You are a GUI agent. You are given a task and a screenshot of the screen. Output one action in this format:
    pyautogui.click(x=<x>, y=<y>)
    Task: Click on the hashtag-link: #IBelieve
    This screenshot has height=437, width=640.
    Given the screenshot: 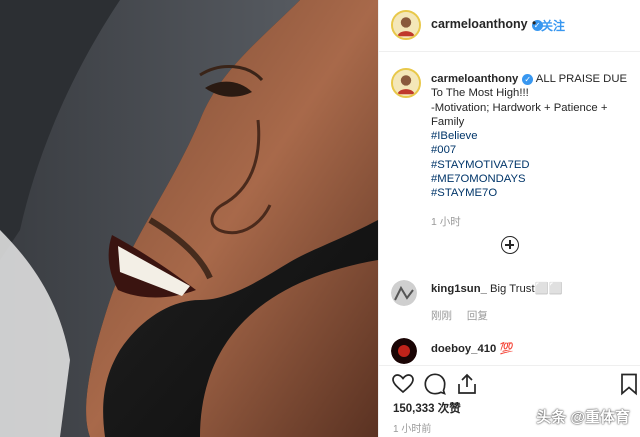 What is the action you would take?
    pyautogui.click(x=531, y=136)
    